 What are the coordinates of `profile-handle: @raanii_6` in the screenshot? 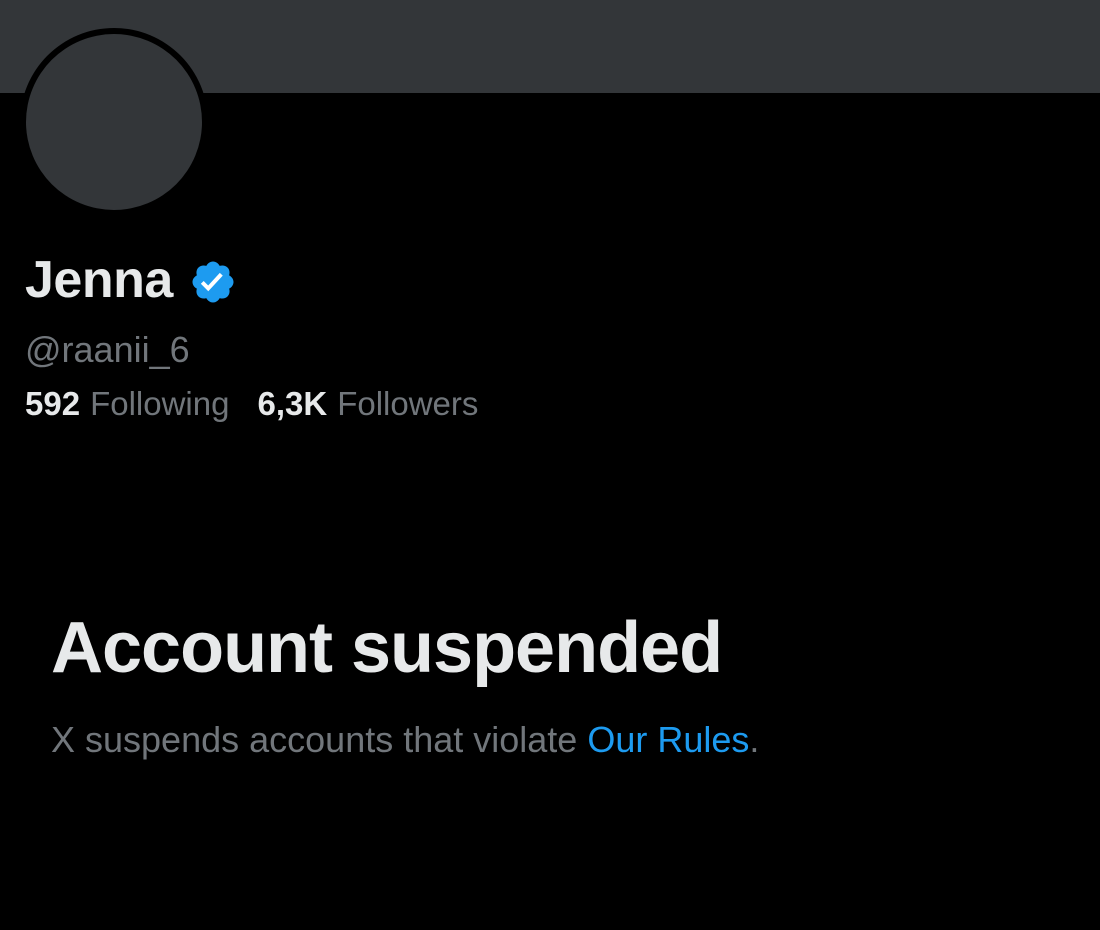 It's located at (107, 349).